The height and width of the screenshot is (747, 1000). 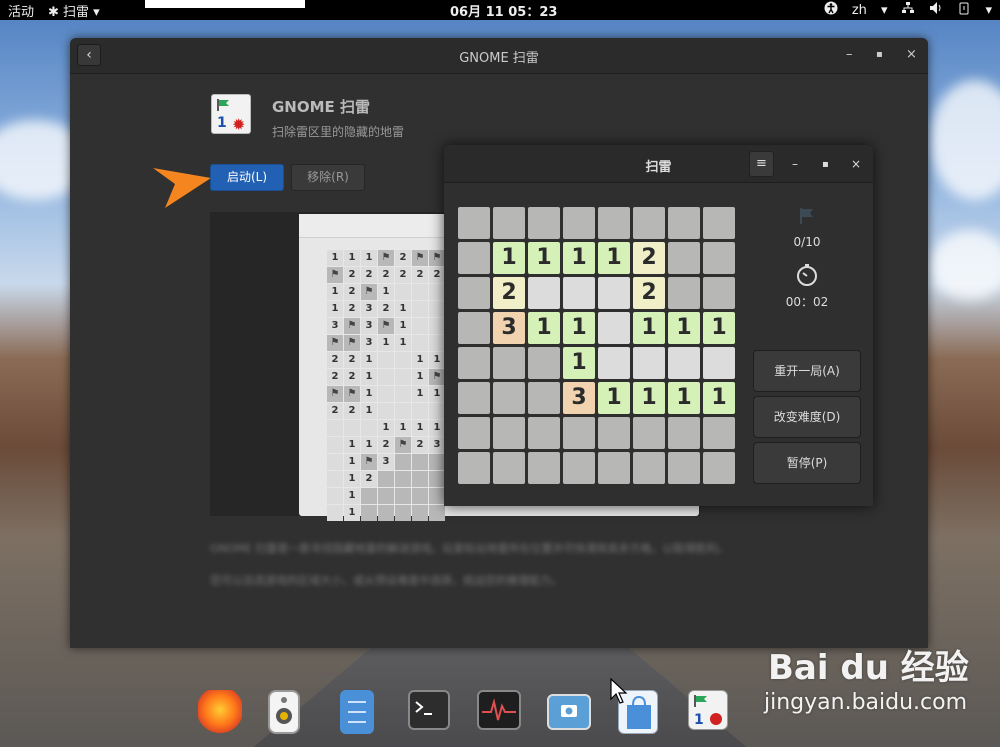 What do you see at coordinates (499, 710) in the screenshot?
I see `system-monitor-icon` at bounding box center [499, 710].